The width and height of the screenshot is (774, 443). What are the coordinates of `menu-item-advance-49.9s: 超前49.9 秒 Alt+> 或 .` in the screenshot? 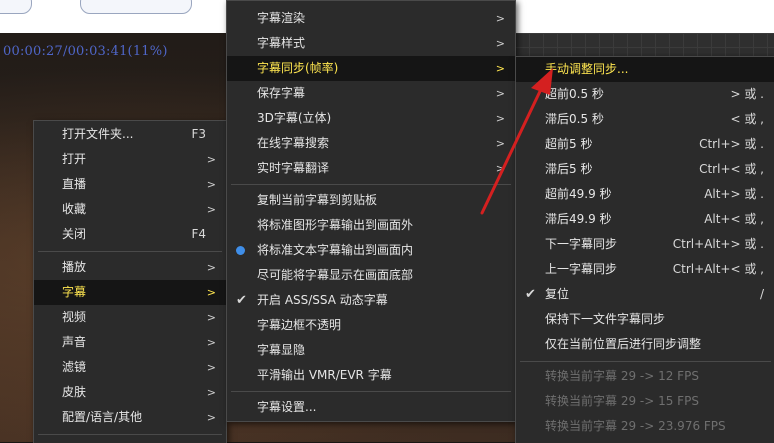 It's located at (645, 194).